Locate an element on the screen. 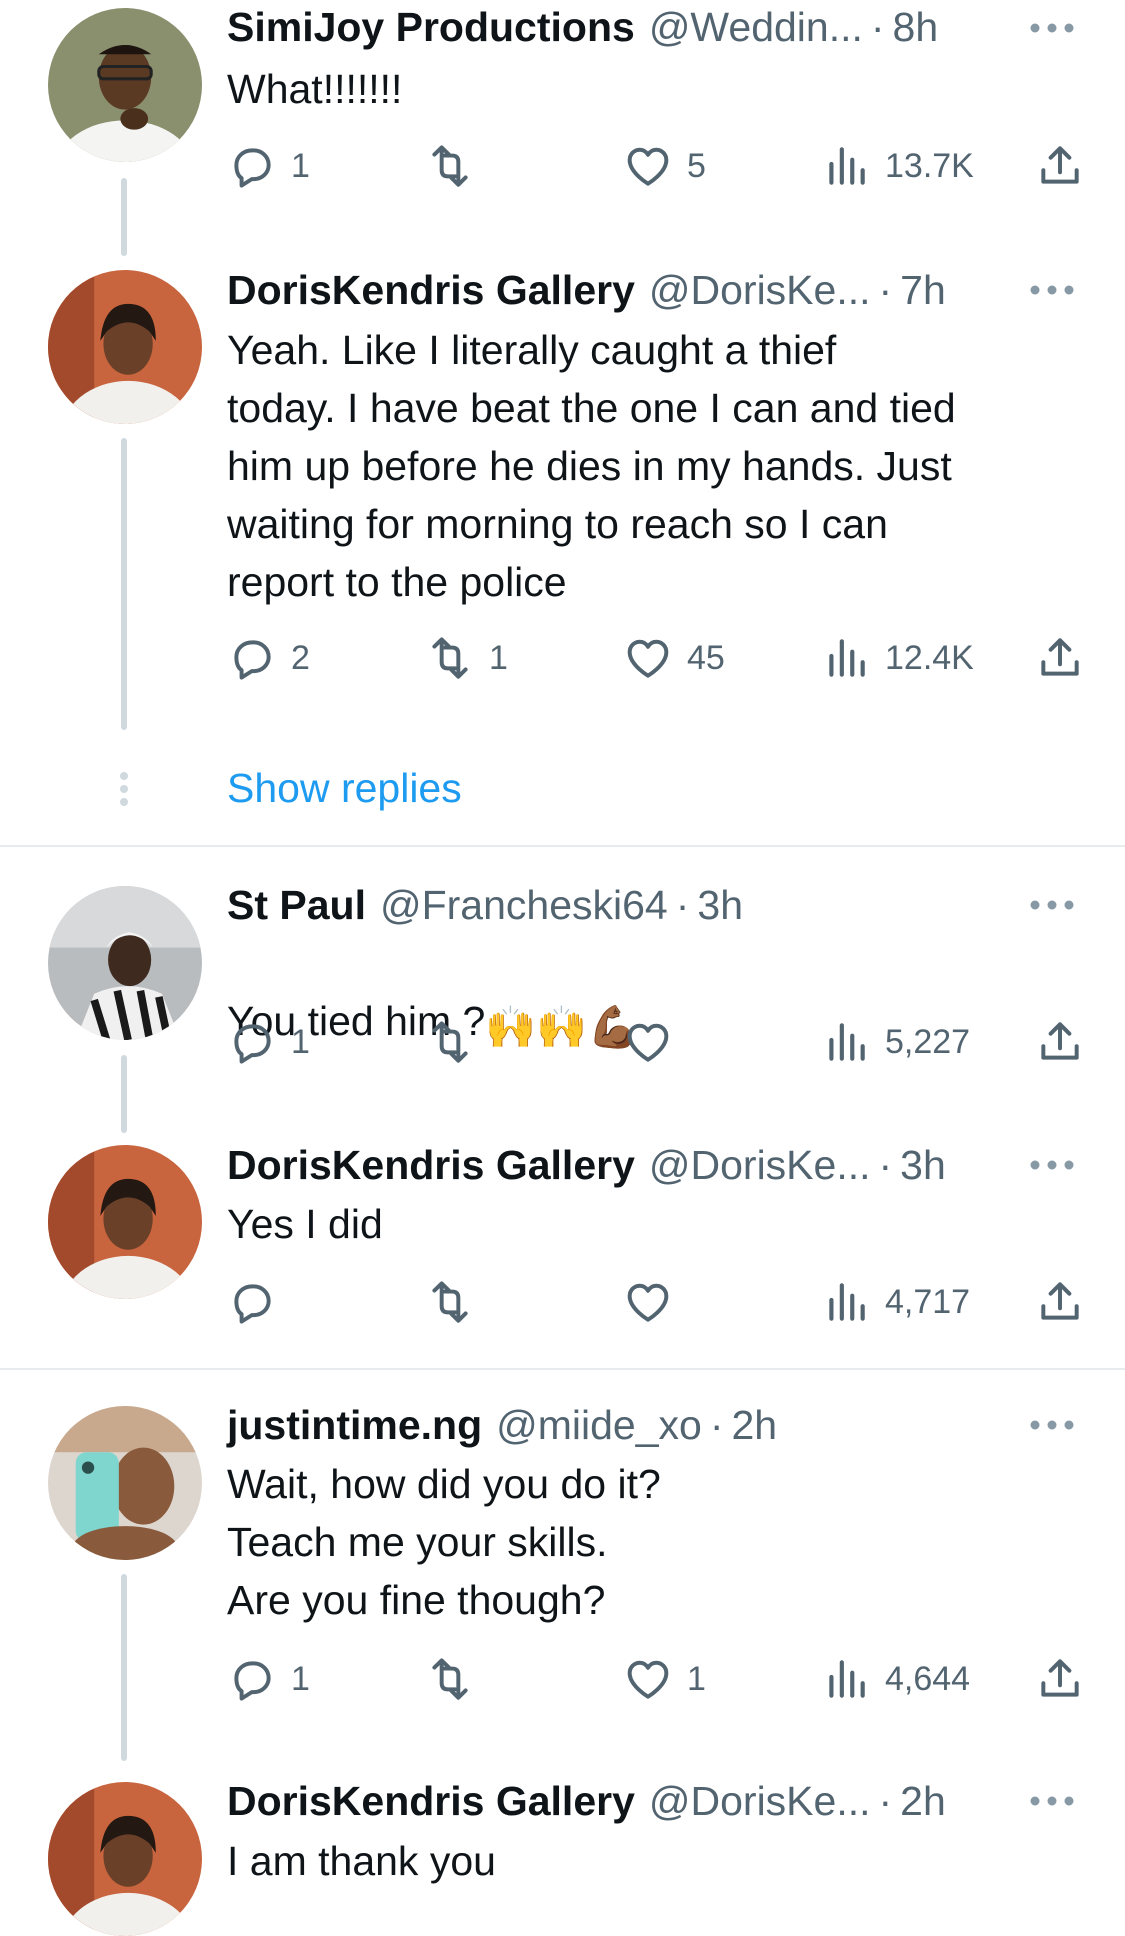 The image size is (1125, 1936). author-name: St Paul is located at coordinates (296, 905).